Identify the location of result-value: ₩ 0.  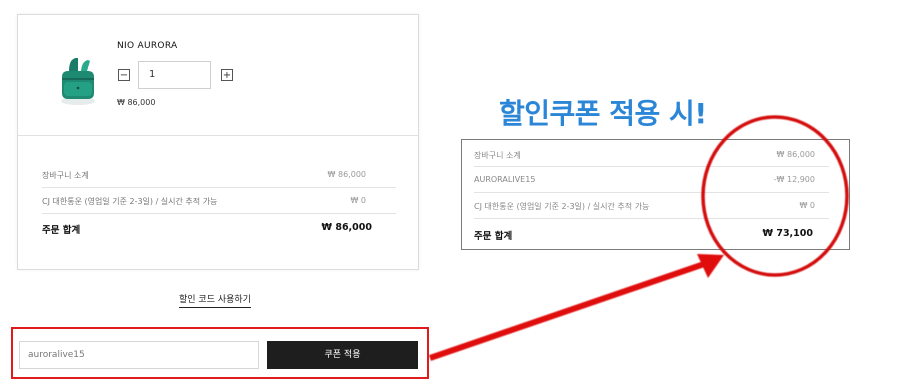
(807, 205).